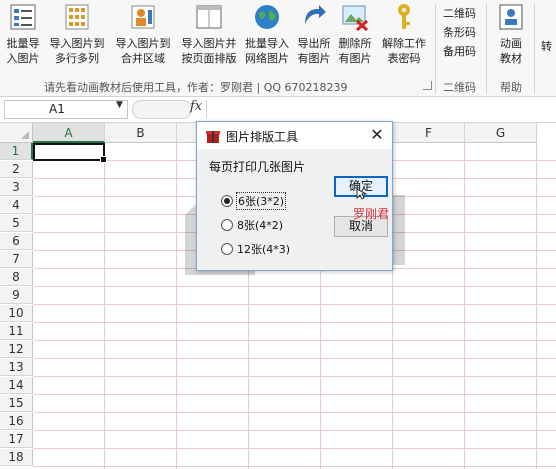 The height and width of the screenshot is (469, 556). I want to click on import-merge-page-button: 导入图片并 按页面排版, so click(209, 34).